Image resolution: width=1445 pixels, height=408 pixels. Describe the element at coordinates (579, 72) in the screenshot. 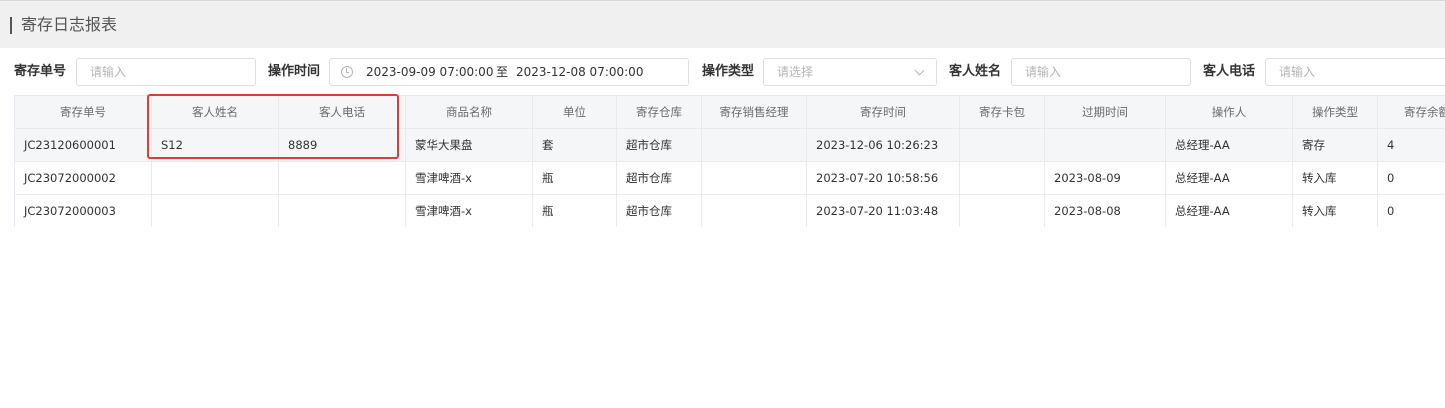

I see `op-time-end: 2023-12-08 07:00:00` at that location.